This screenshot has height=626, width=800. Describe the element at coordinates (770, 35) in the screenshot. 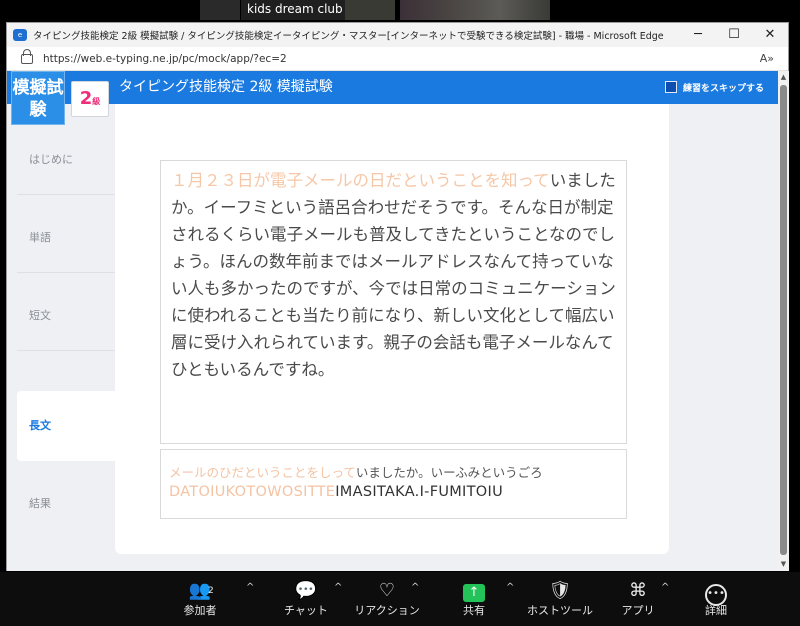

I see `close-button: ✕` at that location.